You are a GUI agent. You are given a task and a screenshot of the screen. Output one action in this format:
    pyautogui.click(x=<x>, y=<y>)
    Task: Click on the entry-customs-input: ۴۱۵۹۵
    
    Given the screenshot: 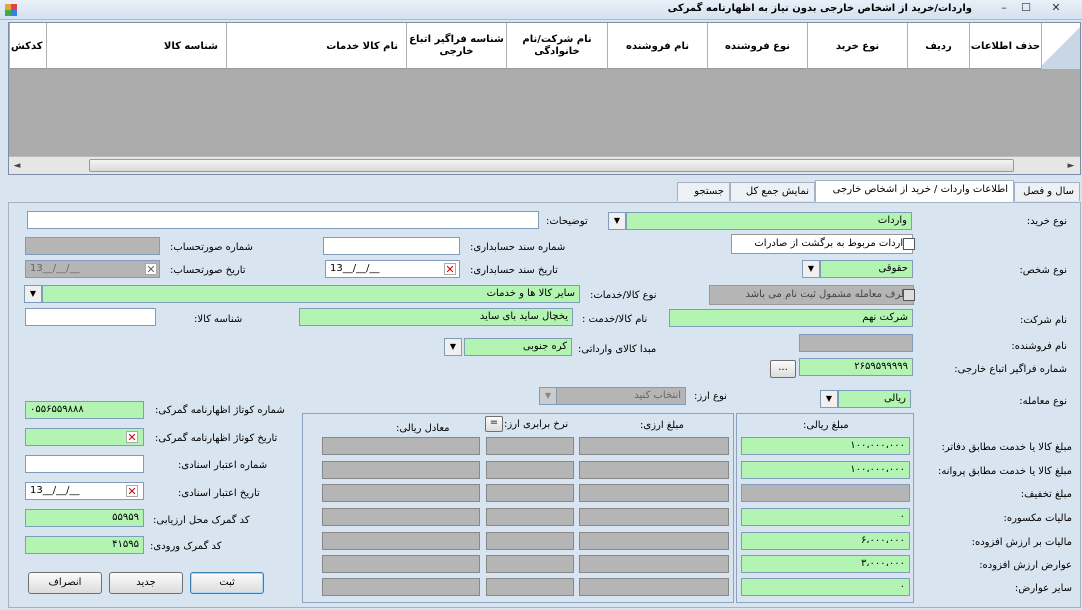 What is the action you would take?
    pyautogui.click(x=84, y=545)
    